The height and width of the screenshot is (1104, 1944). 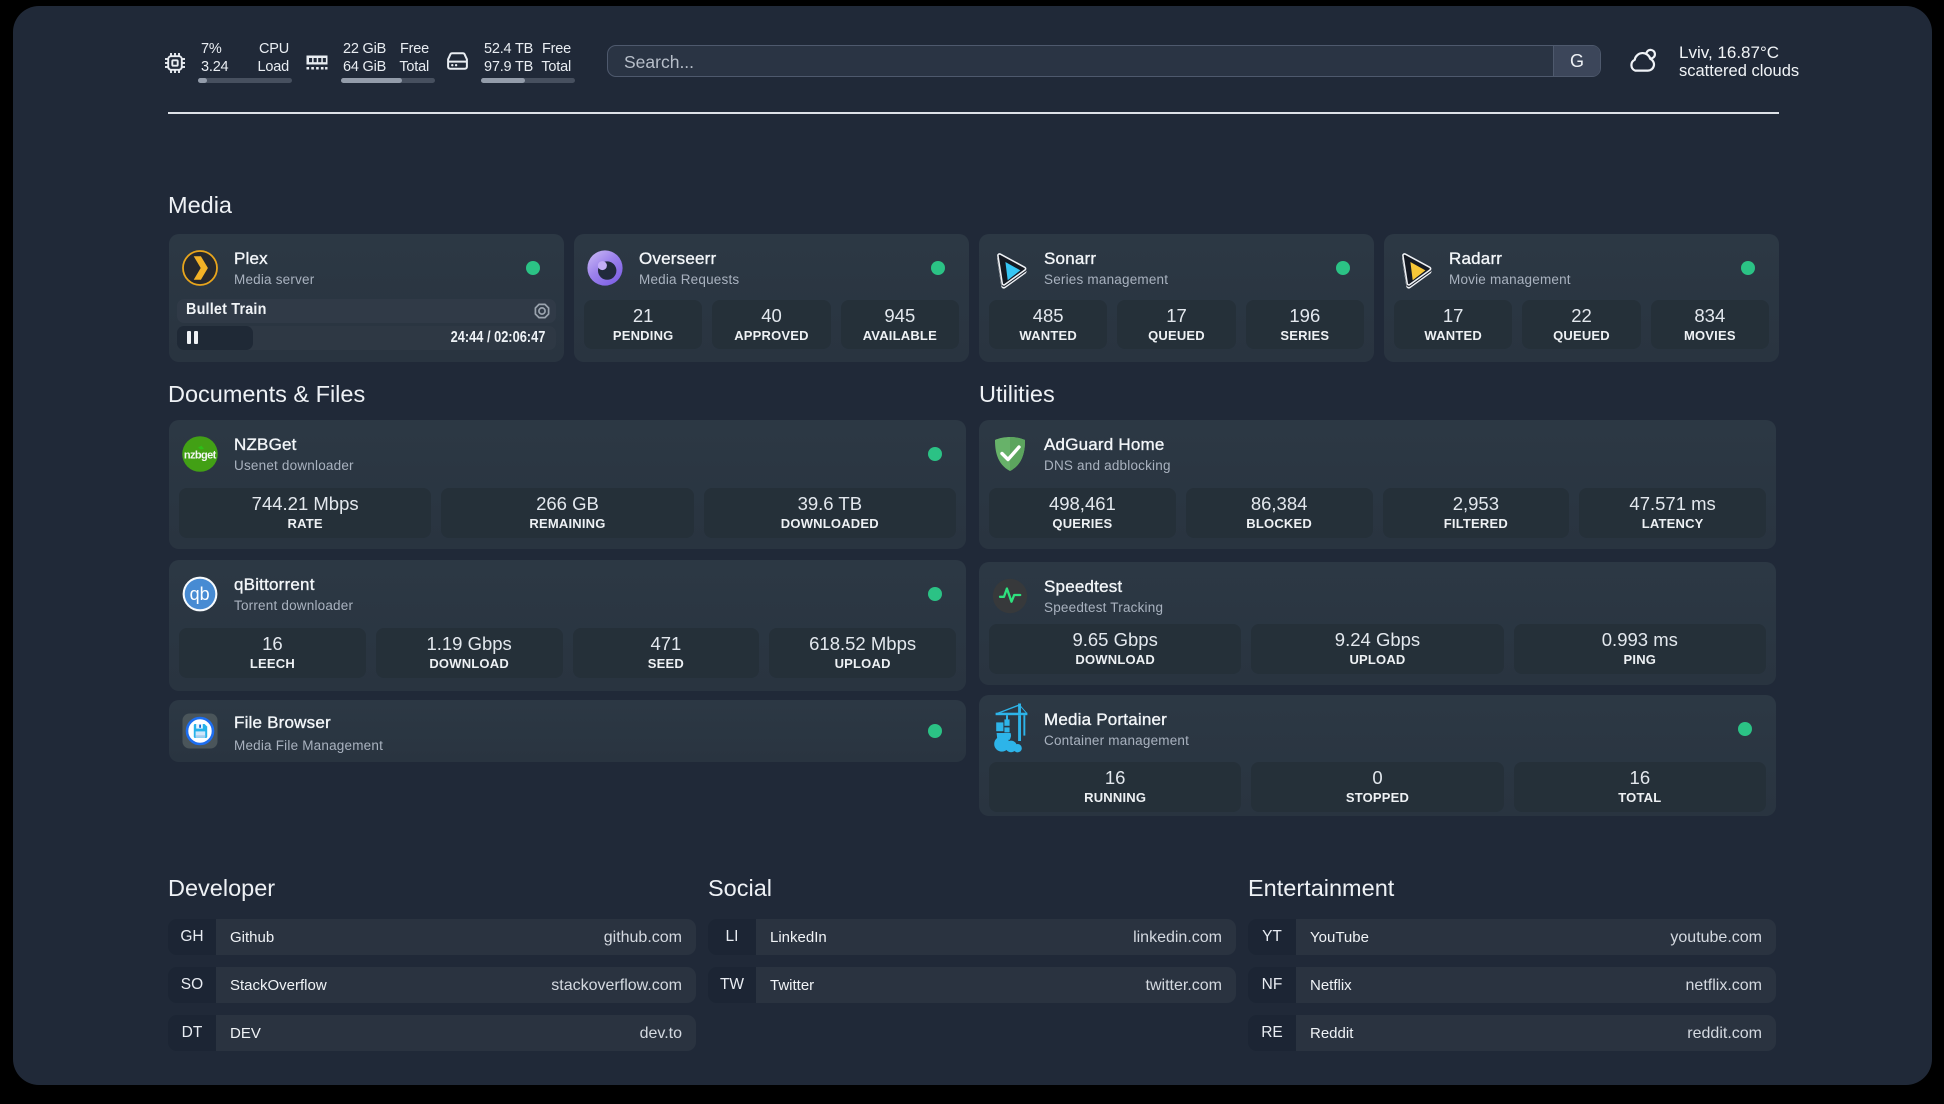 What do you see at coordinates (200, 455) in the screenshot?
I see `svg-text: nzbget` at bounding box center [200, 455].